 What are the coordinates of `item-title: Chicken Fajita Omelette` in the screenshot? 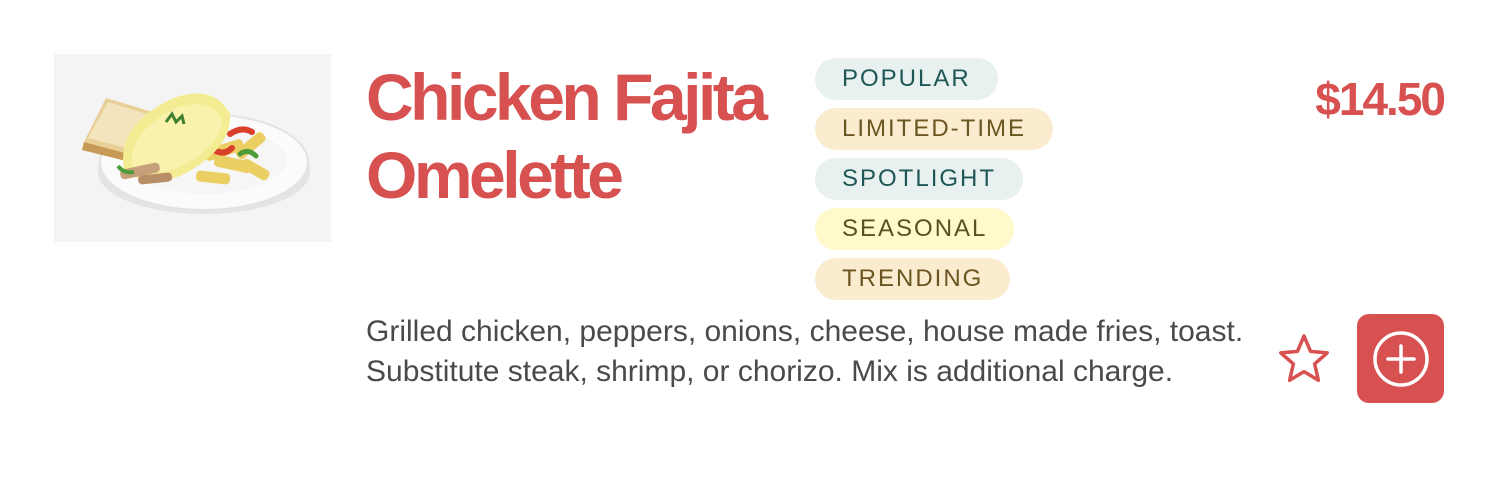 It's located at (567, 136).